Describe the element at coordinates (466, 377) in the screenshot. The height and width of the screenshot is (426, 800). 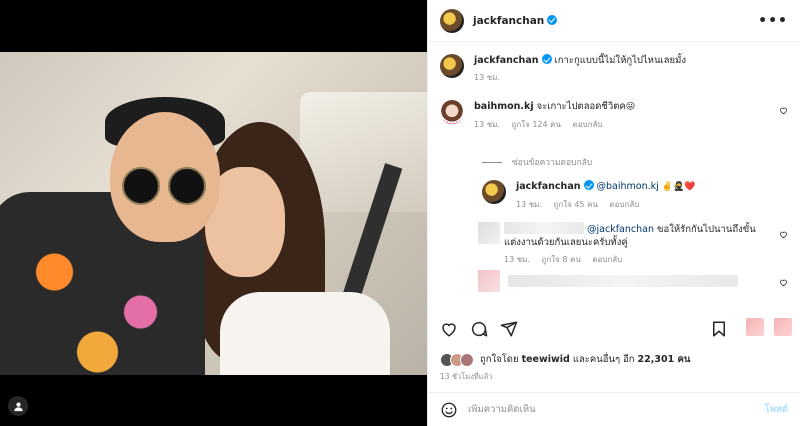
I see `post-time: 13 ชั่วโมงที่แล้ว` at that location.